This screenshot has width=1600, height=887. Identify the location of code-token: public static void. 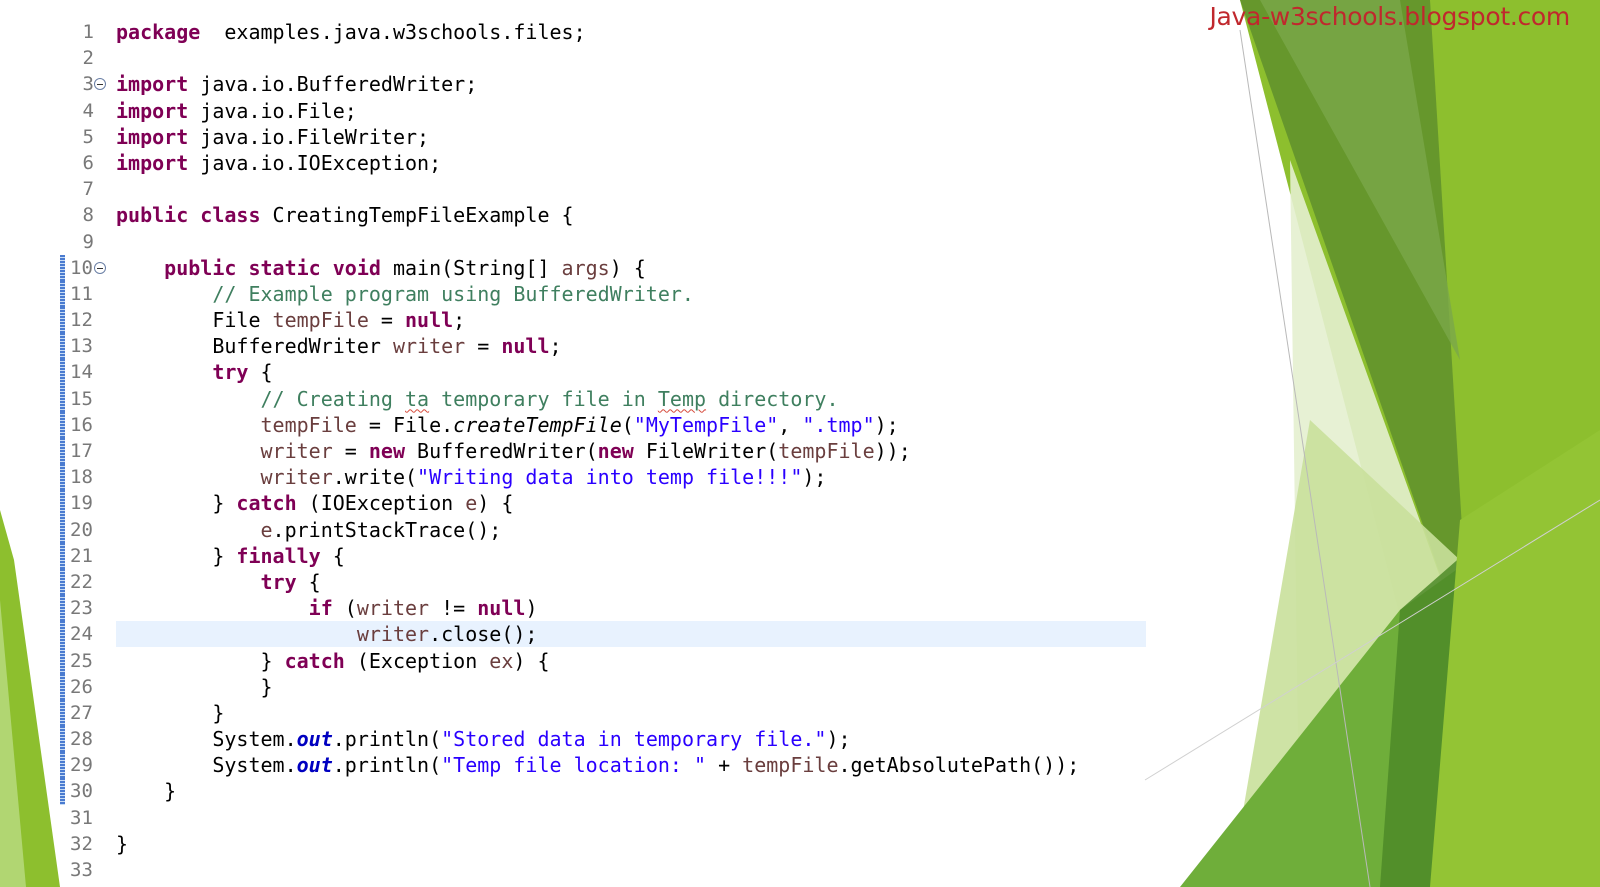
(272, 267).